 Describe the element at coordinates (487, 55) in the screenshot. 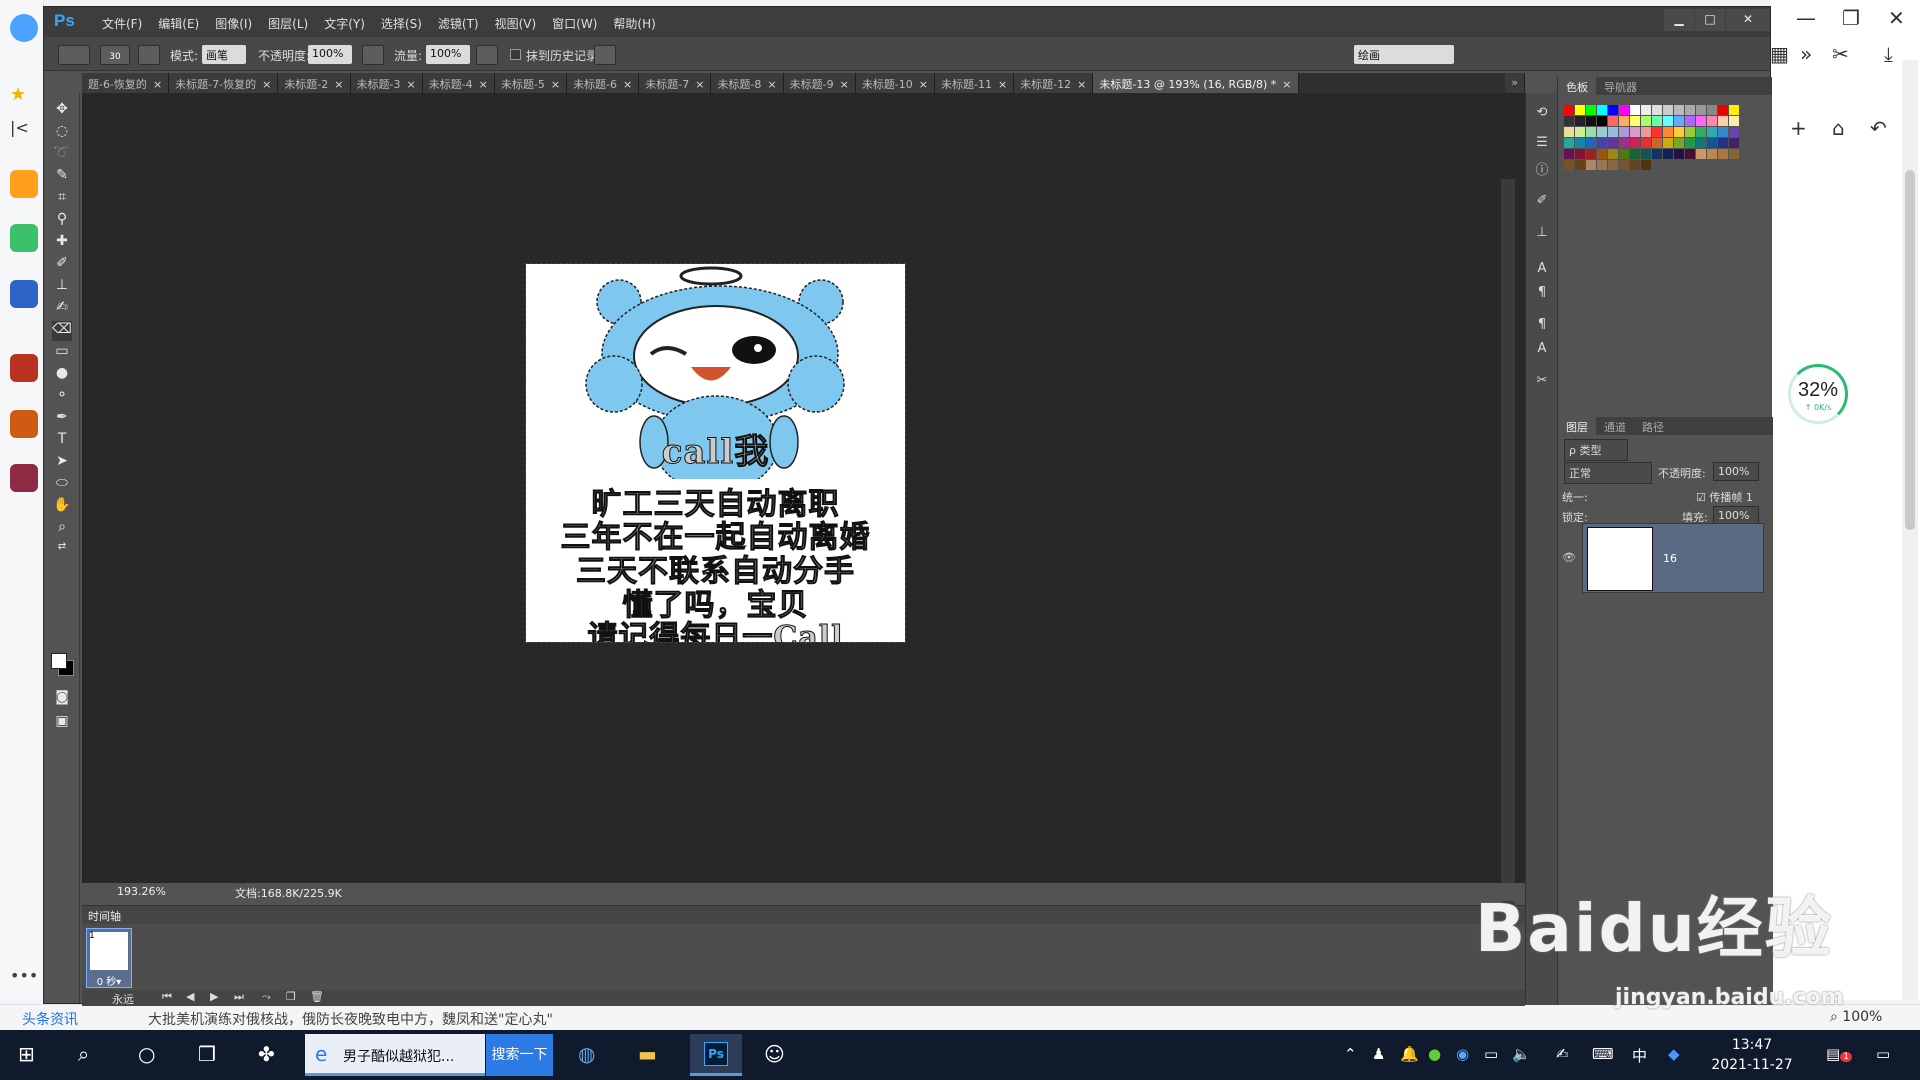

I see `airbrush-icon` at that location.